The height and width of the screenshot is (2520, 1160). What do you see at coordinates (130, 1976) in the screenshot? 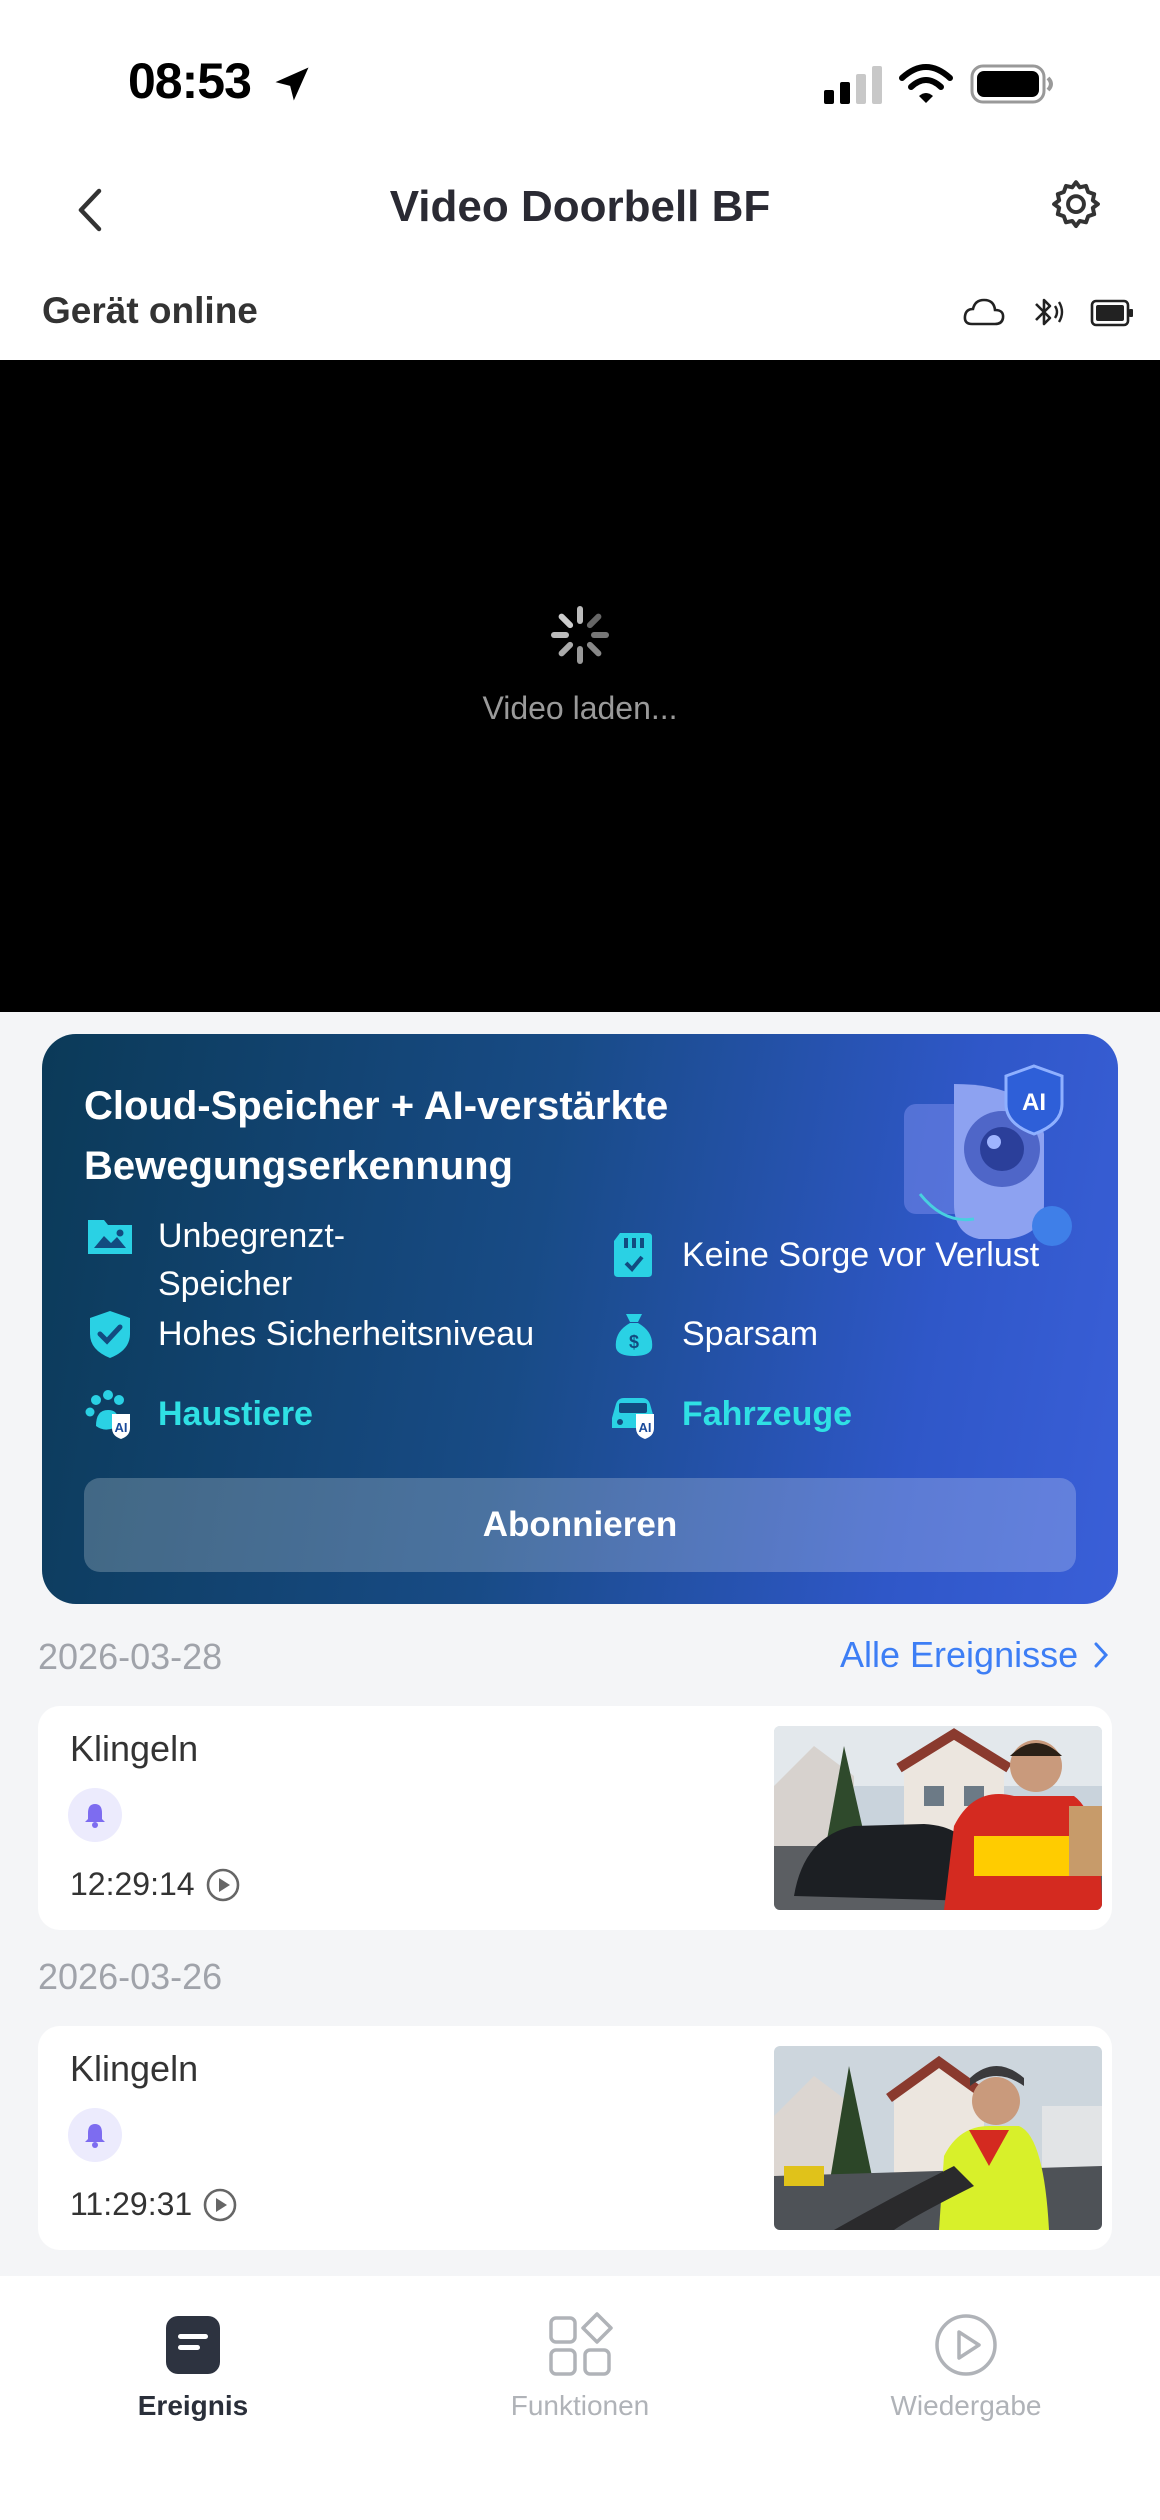
I see `event-date-header: 2026-03-26` at bounding box center [130, 1976].